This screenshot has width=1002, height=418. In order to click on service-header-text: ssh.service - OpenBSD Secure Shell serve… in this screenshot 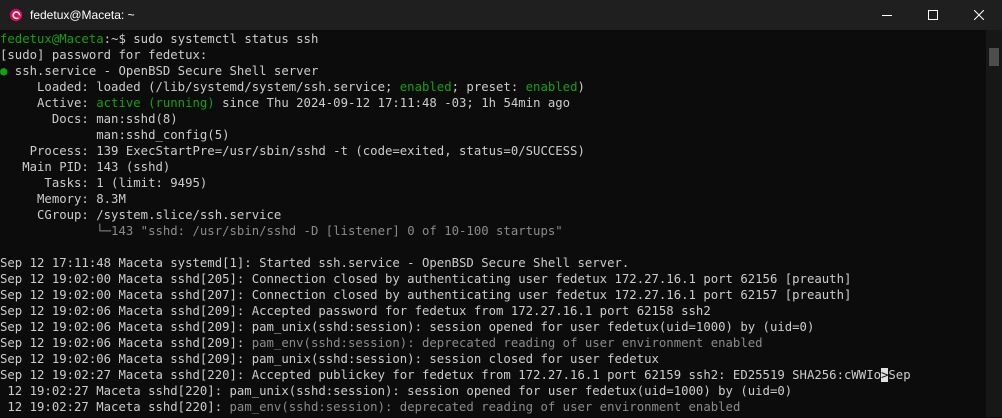, I will do `click(163, 71)`.